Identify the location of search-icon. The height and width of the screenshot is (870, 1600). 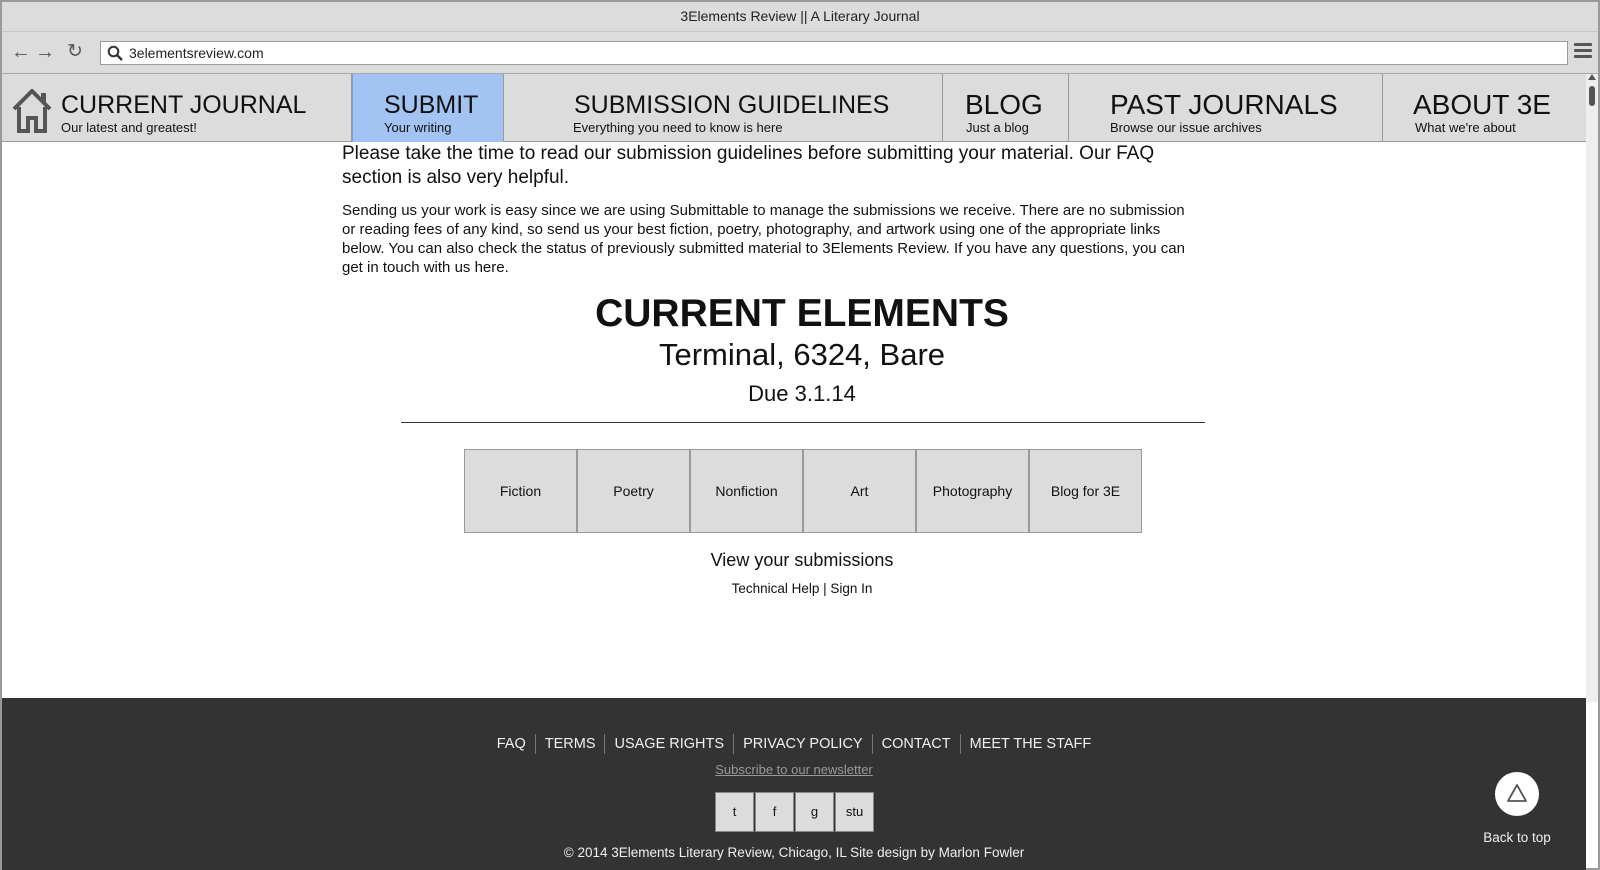
(115, 53).